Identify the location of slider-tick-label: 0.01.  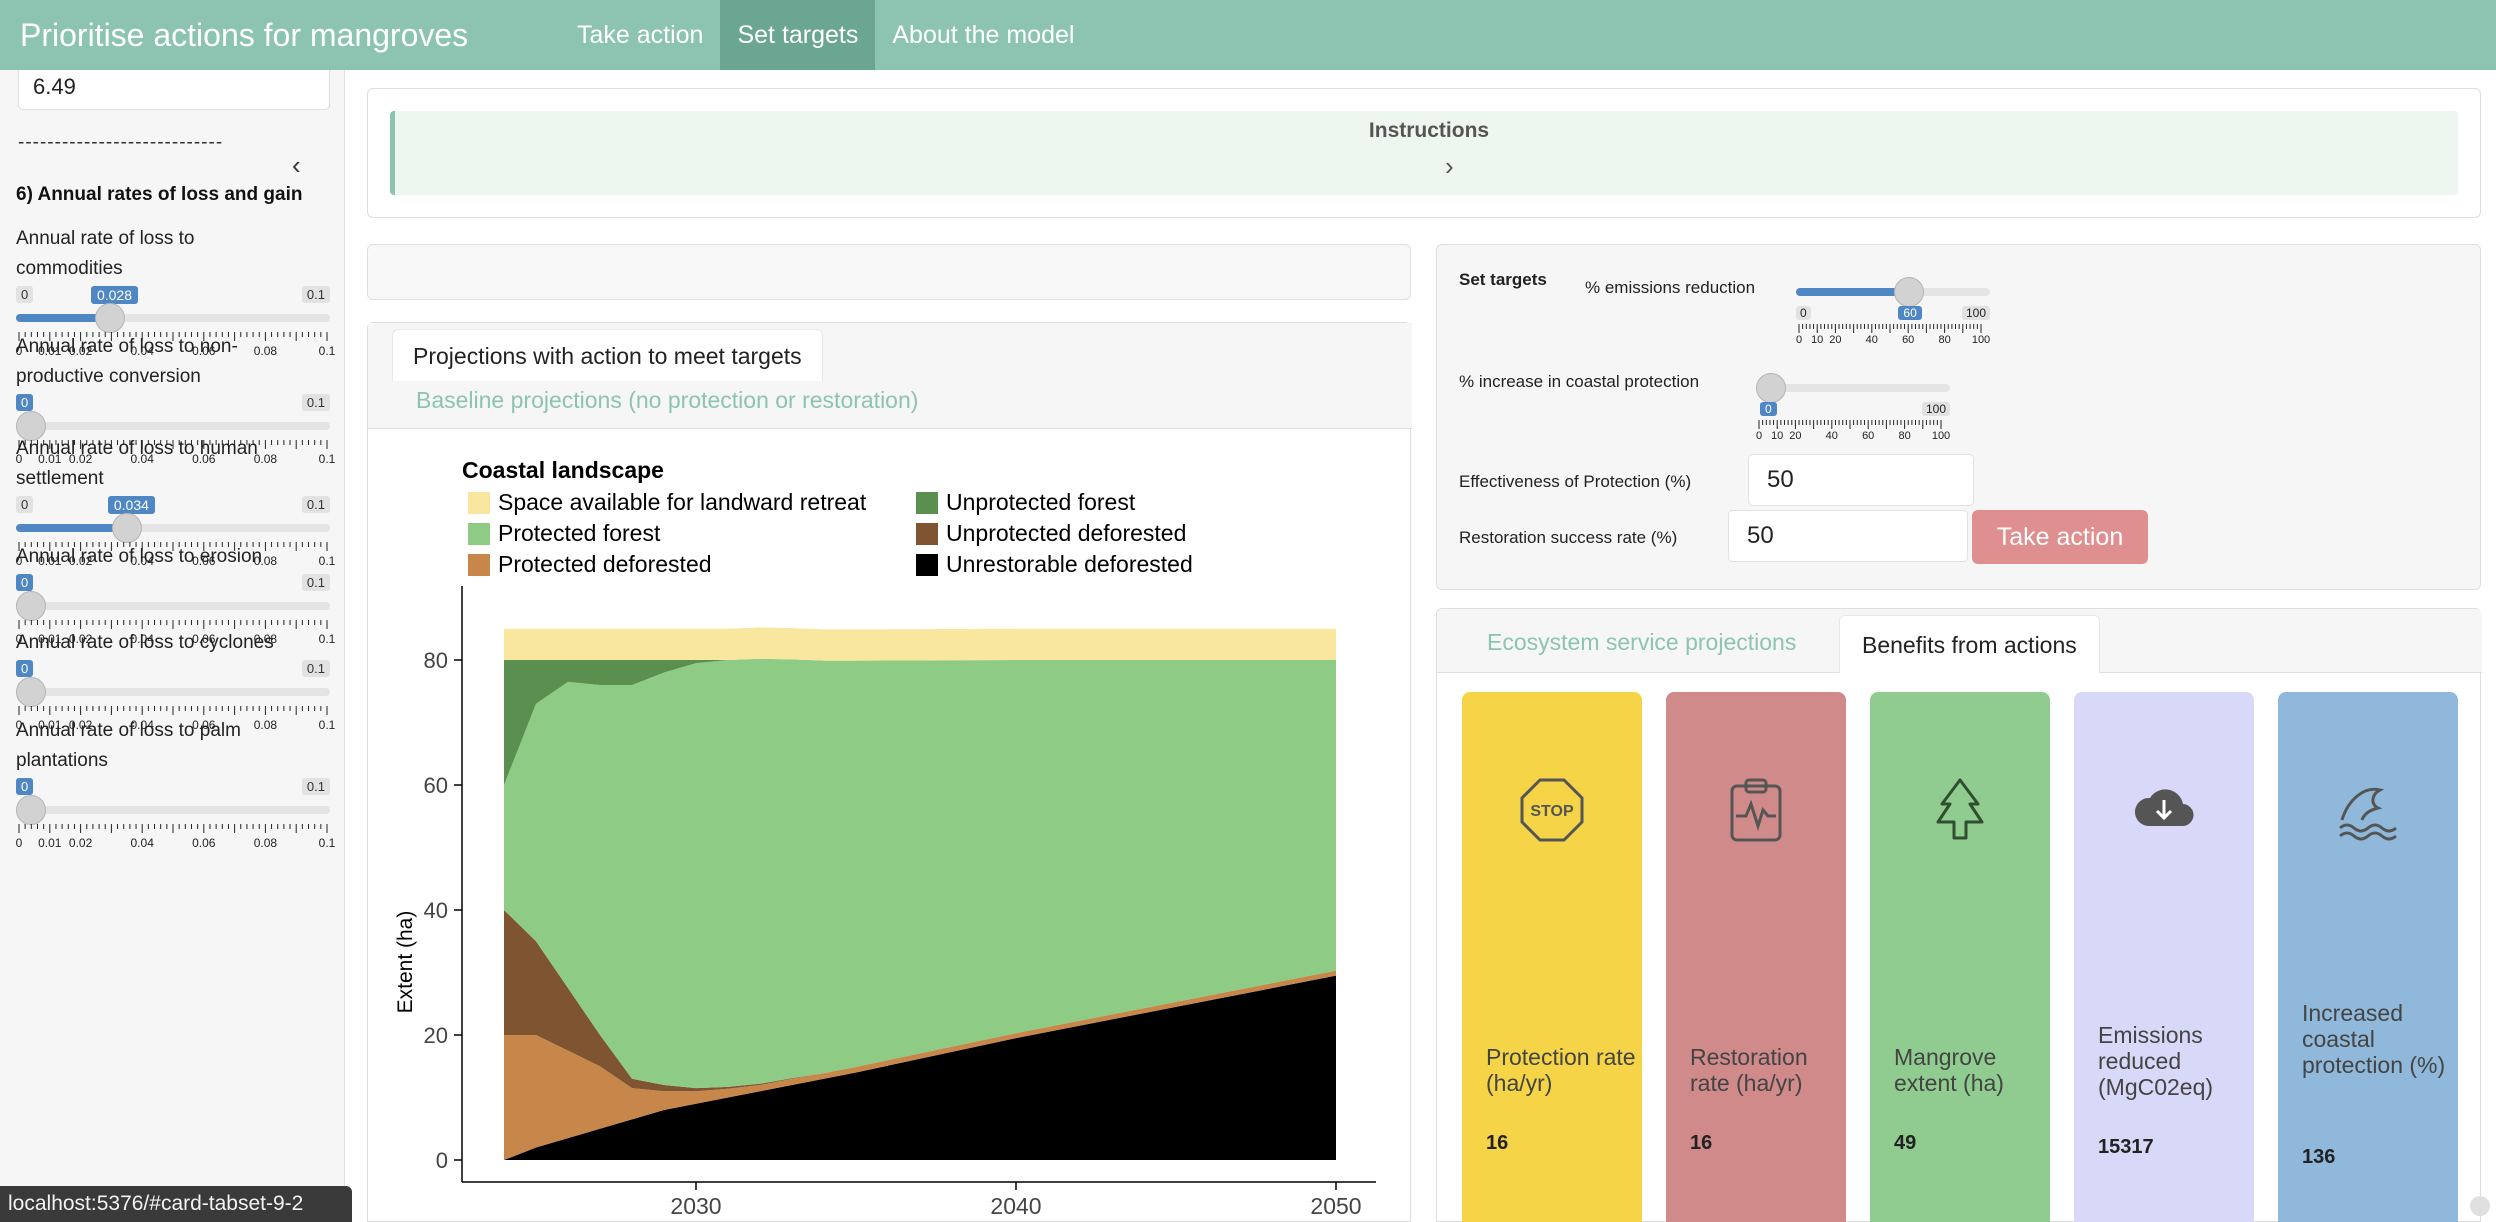
(50, 843).